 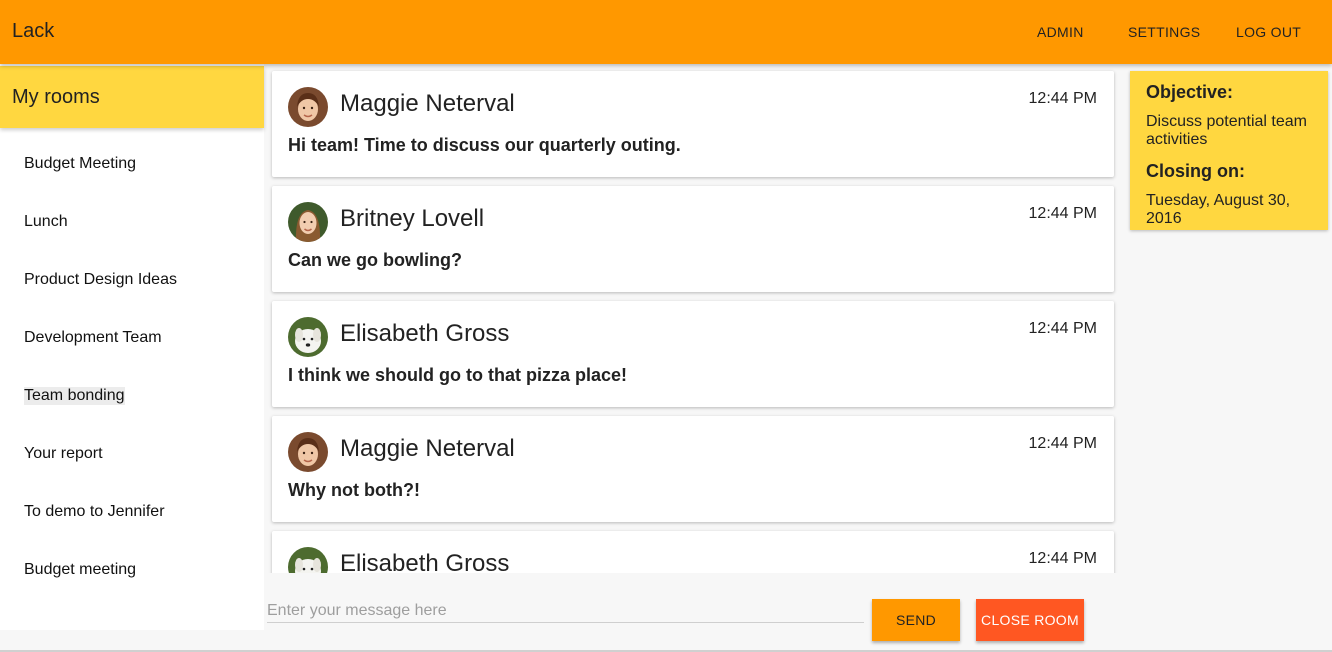 What do you see at coordinates (693, 552) in the screenshot?
I see `message-card: Elisabeth Gross 12:44 PM` at bounding box center [693, 552].